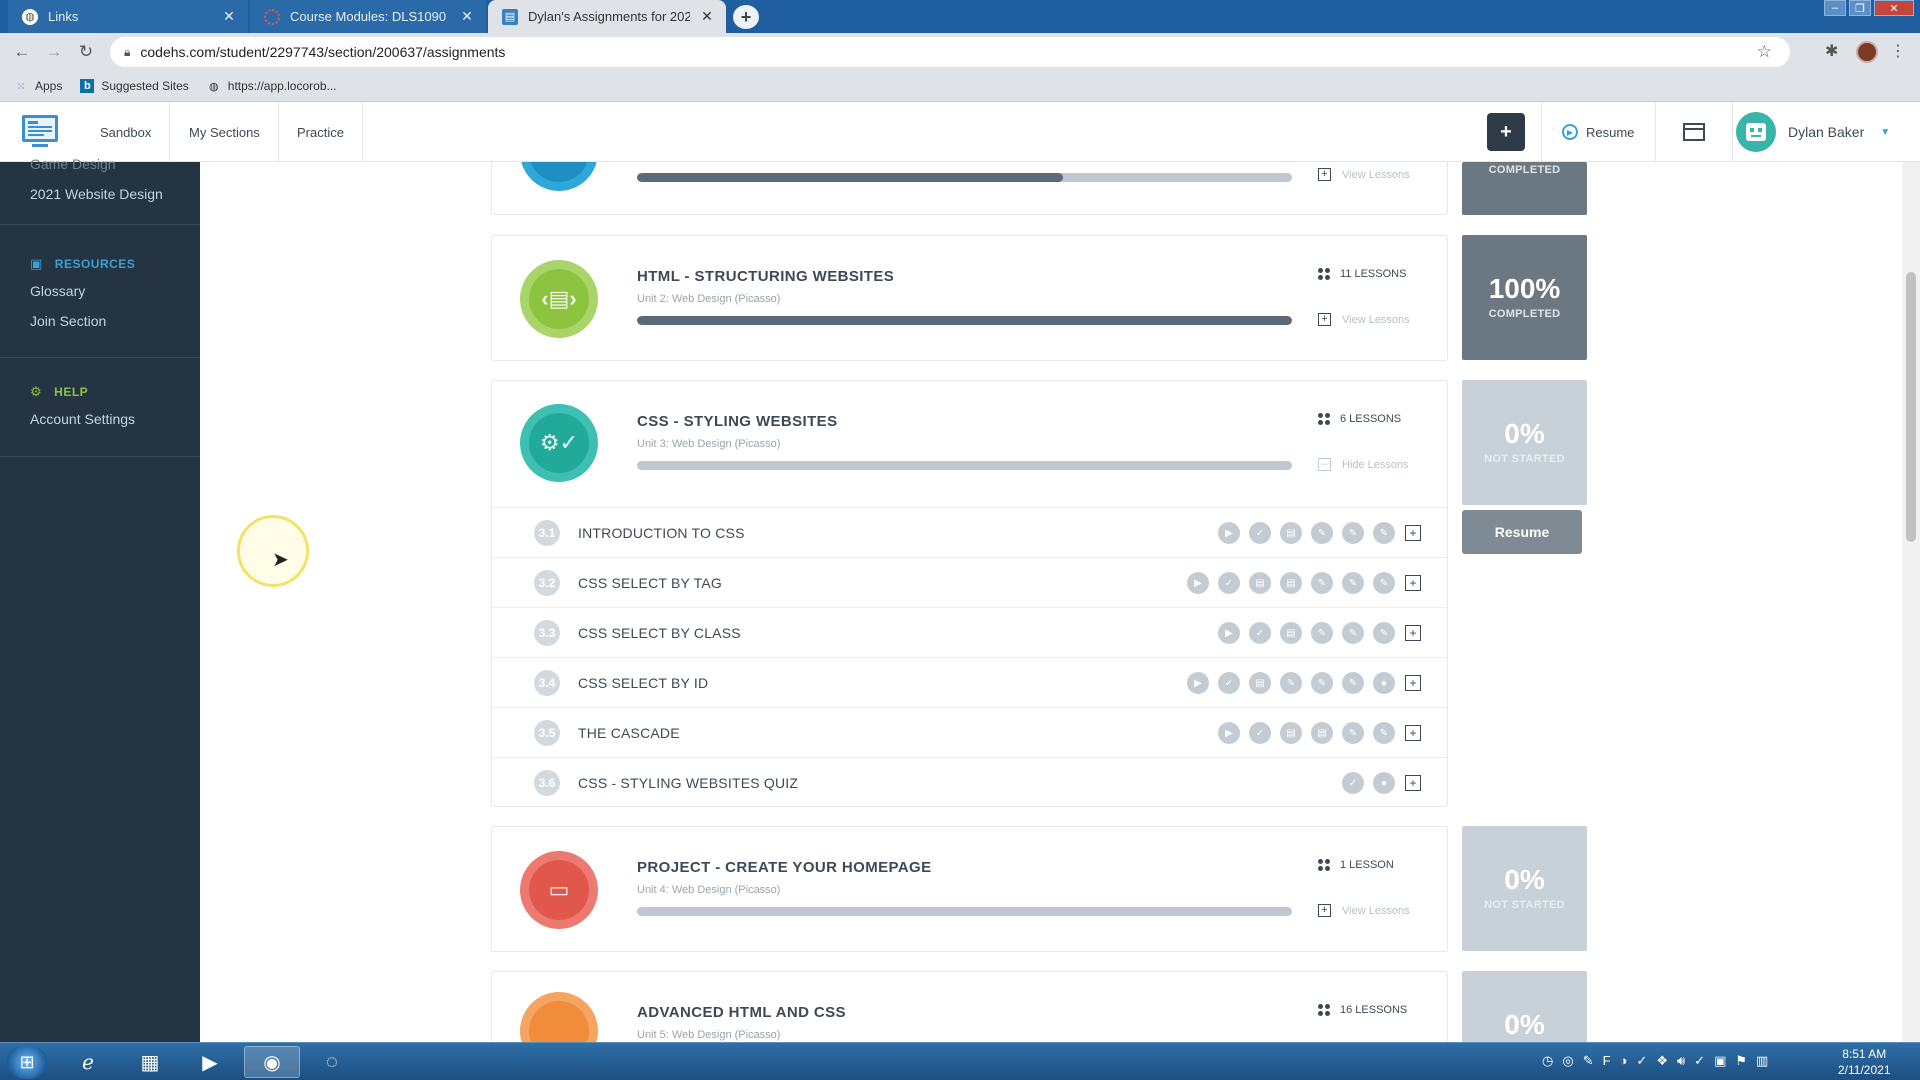 The image size is (1920, 1080). I want to click on file-explorer-icon: ▦, so click(150, 1062).